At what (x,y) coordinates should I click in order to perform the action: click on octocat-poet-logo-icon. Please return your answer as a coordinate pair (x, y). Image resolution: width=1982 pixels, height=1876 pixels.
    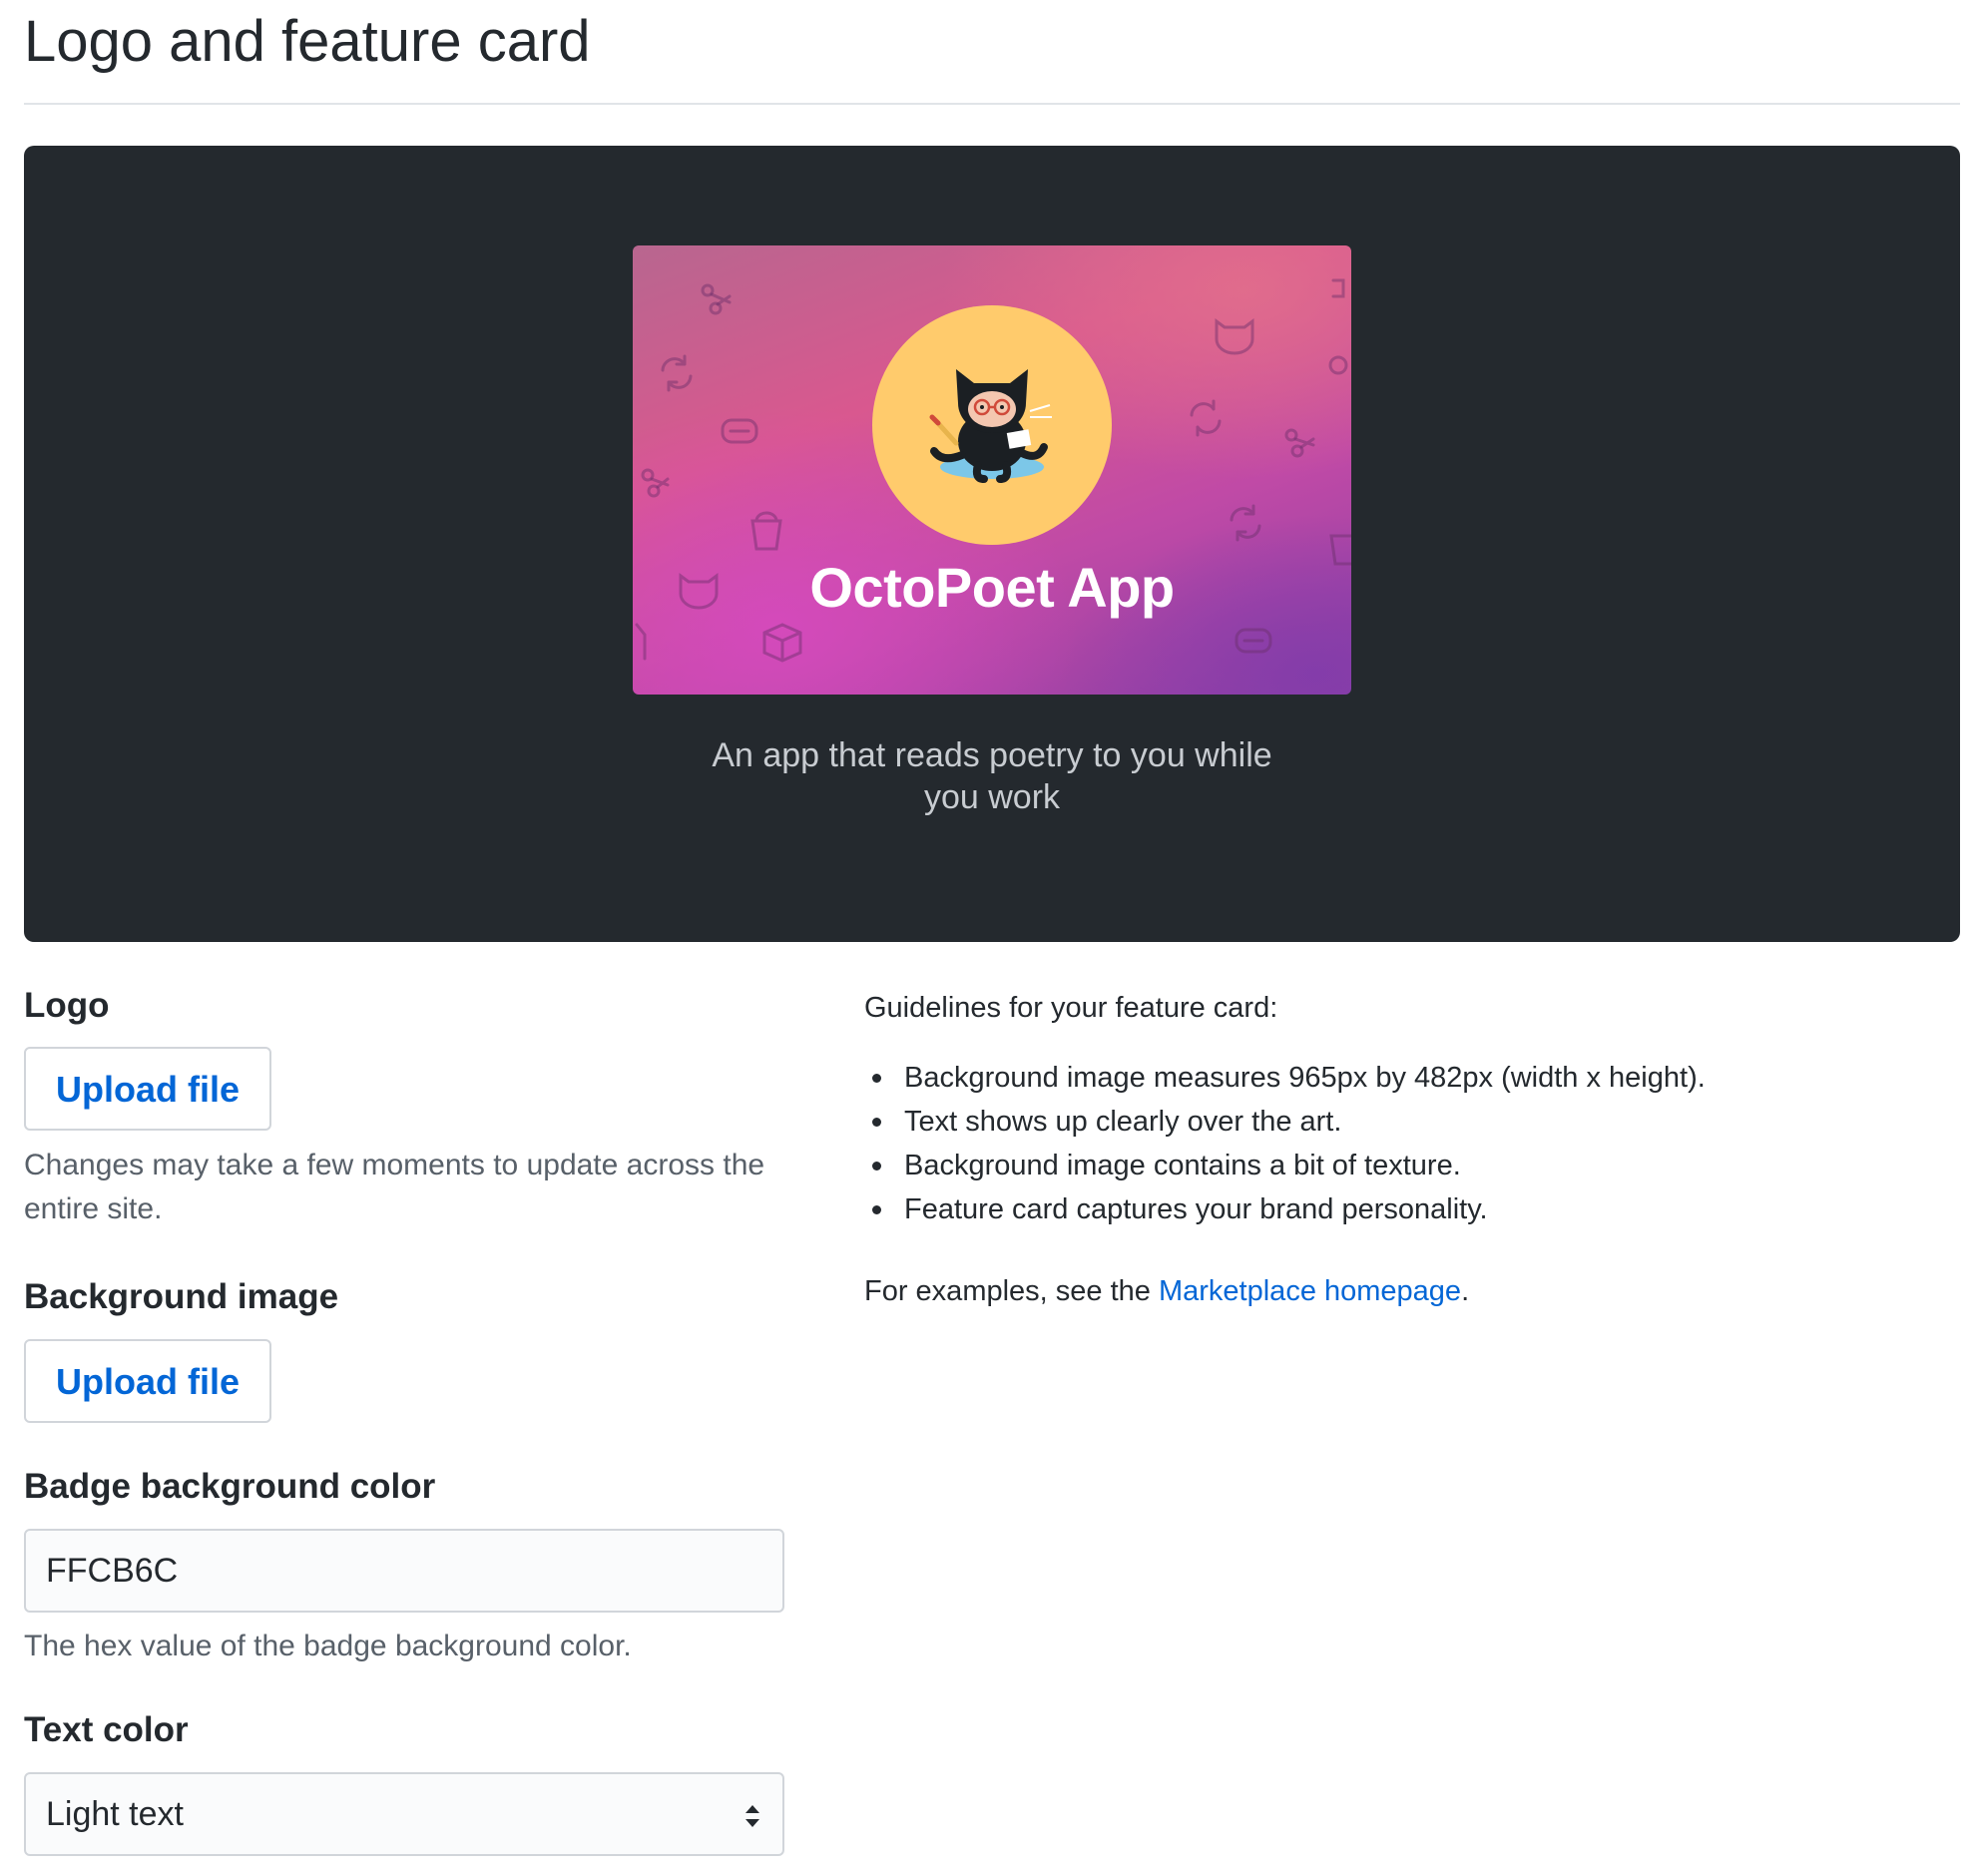
    Looking at the image, I should click on (990, 426).